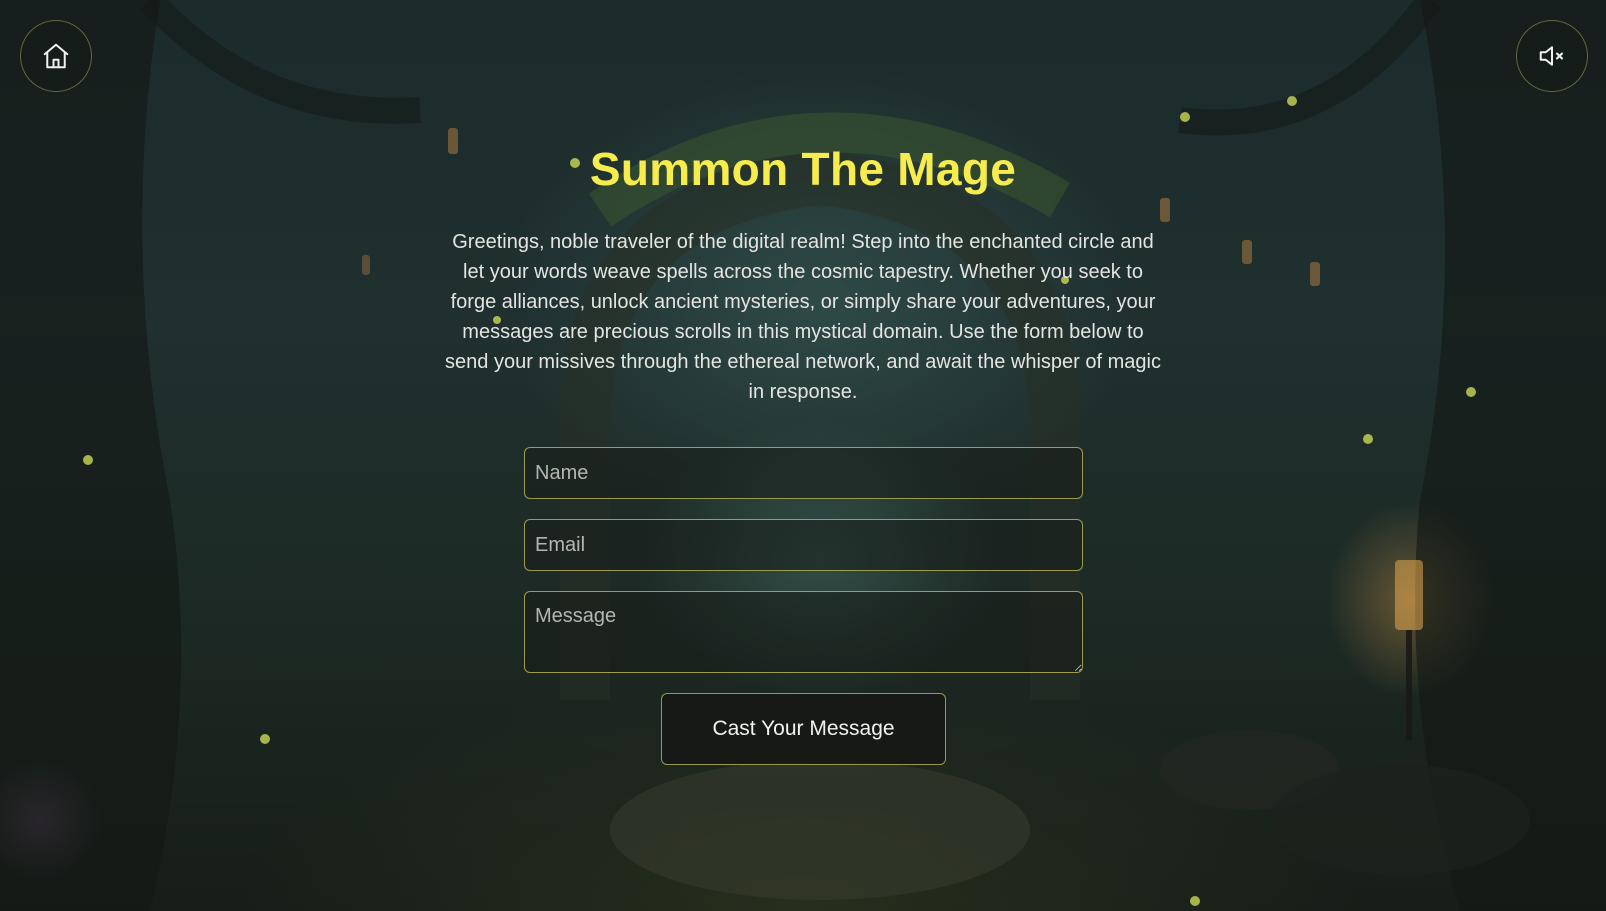  I want to click on page-title: Summon The Mage, so click(803, 169).